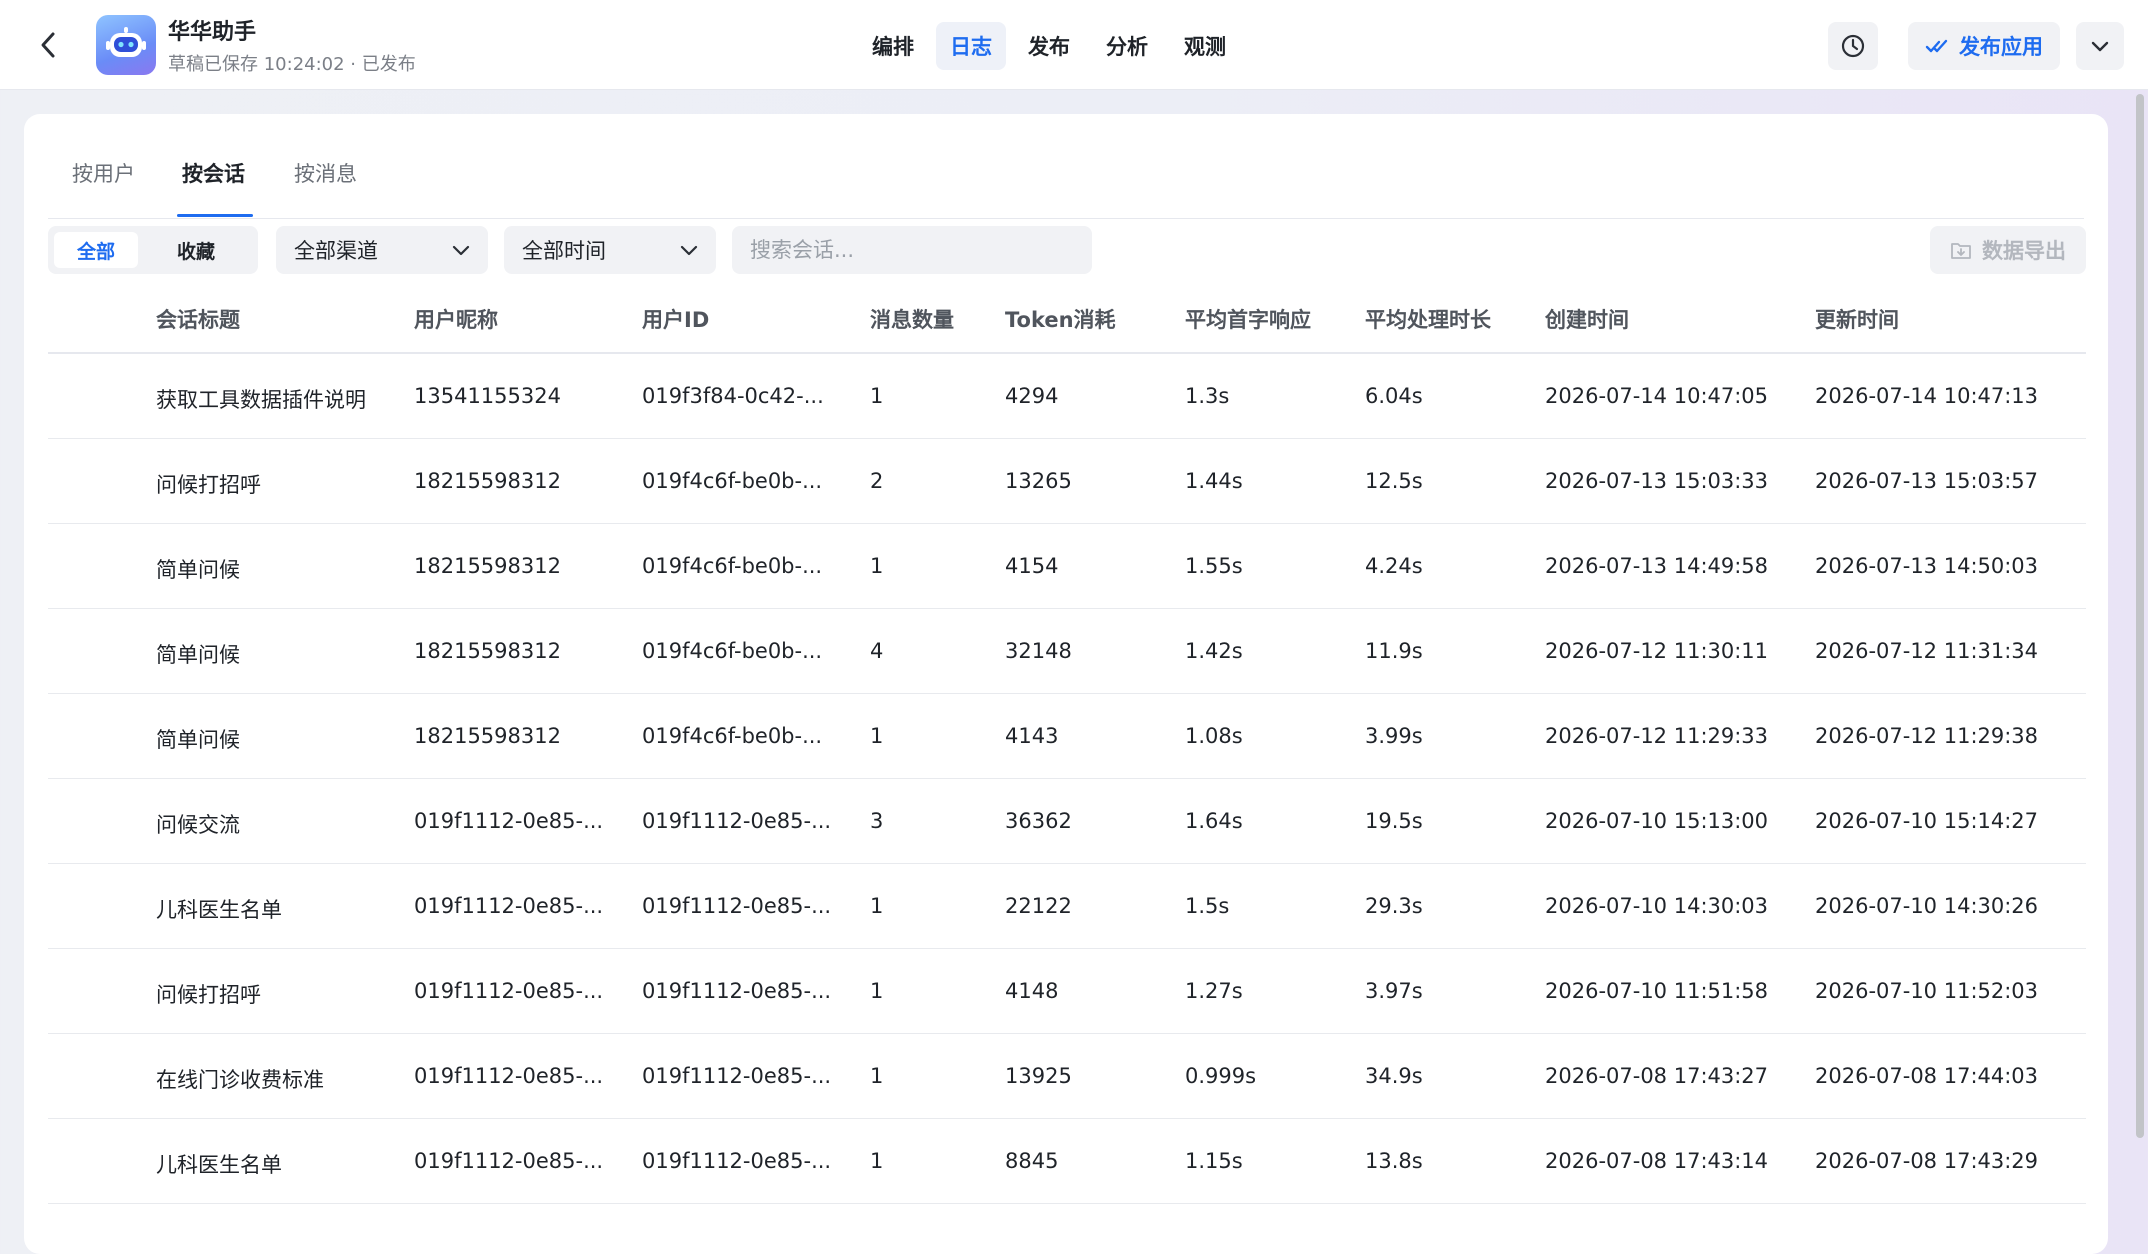  What do you see at coordinates (1961, 251) in the screenshot?
I see `export-folder-icon` at bounding box center [1961, 251].